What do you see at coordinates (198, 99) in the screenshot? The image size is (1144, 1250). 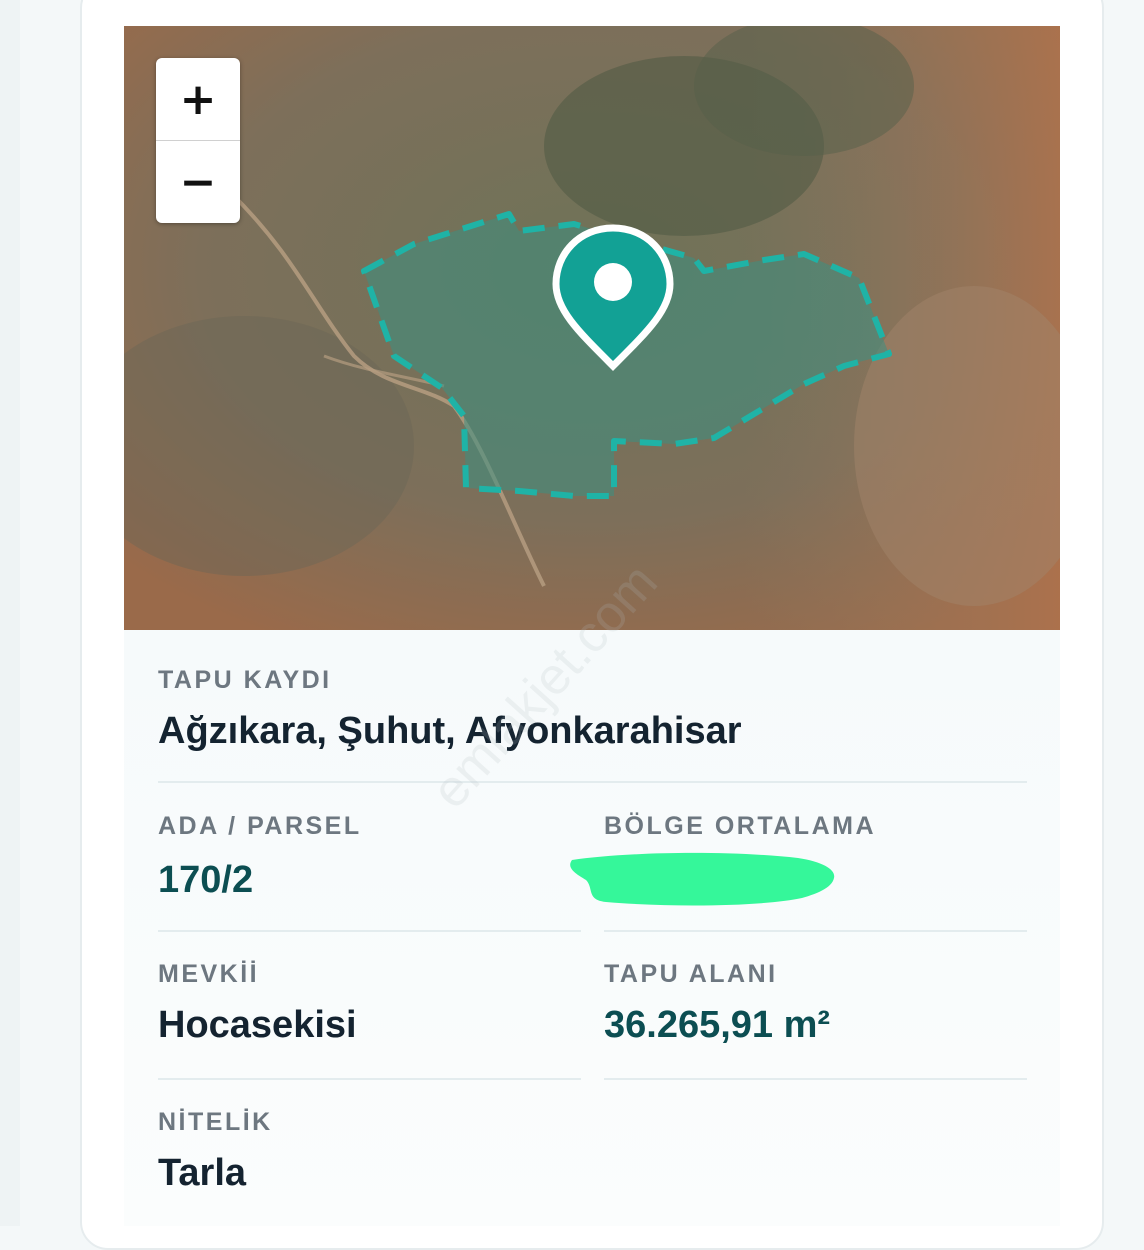 I see `zoom-in-button: +` at bounding box center [198, 99].